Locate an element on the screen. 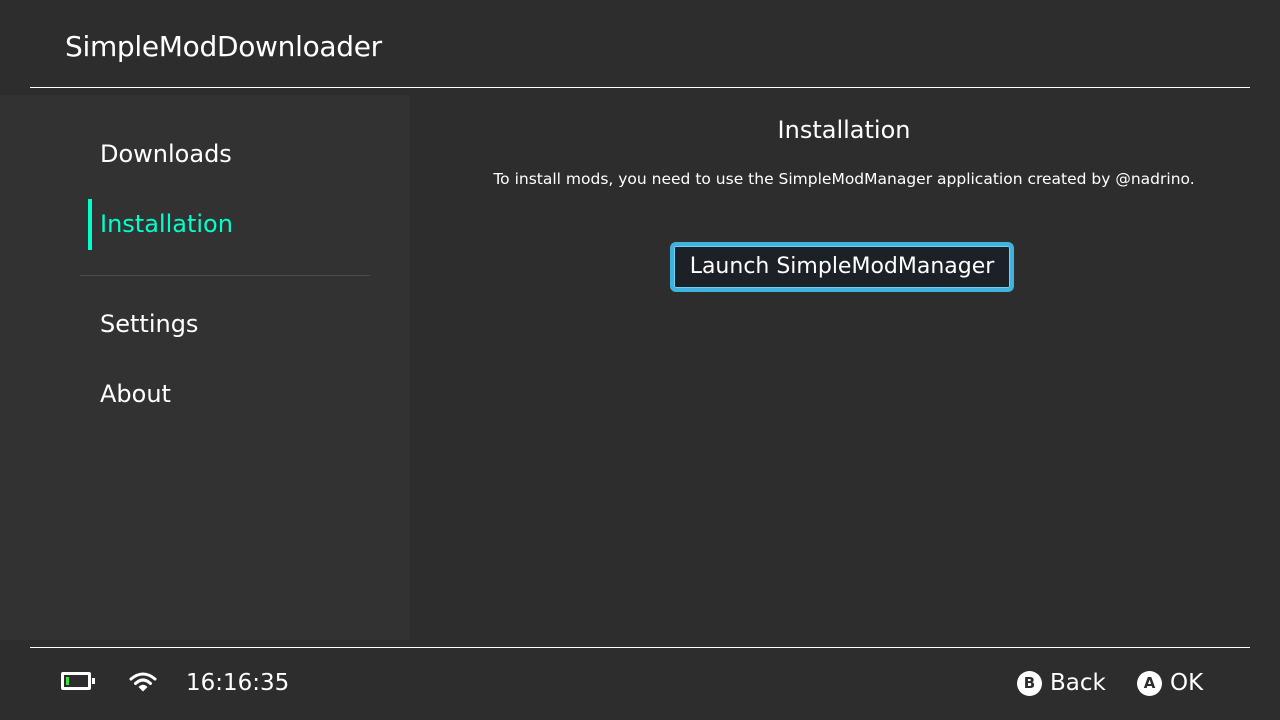 The width and height of the screenshot is (1280, 720). back-label: Back is located at coordinates (1078, 683).